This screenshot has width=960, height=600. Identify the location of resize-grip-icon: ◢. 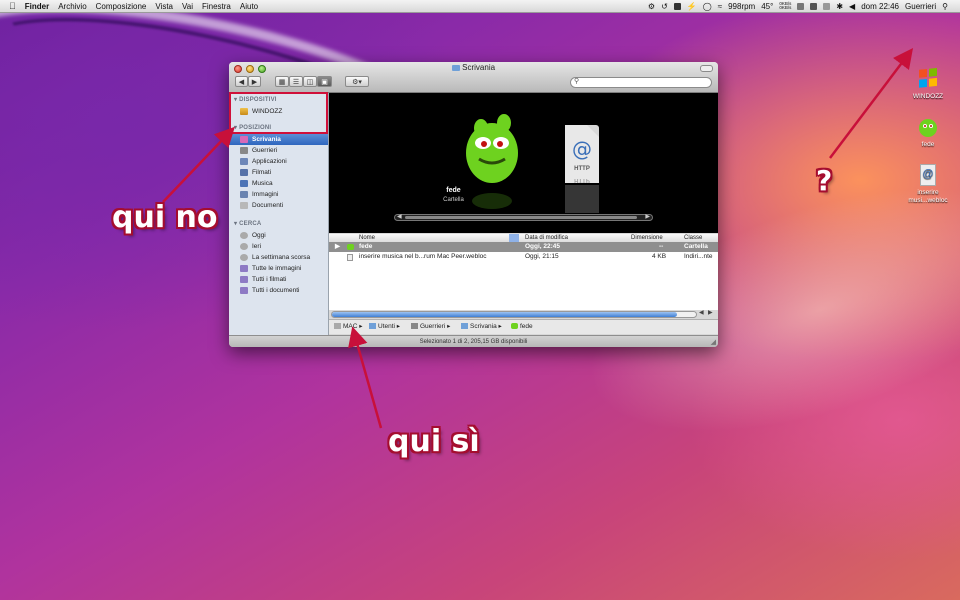
(713, 342).